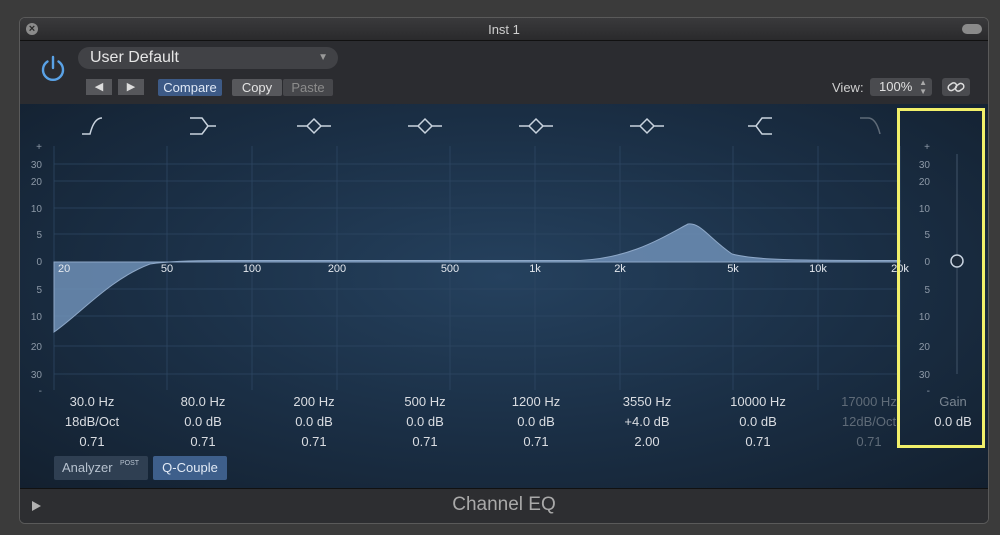 This screenshot has height=535, width=1000. What do you see at coordinates (308, 87) in the screenshot?
I see `paste-button: Paste` at bounding box center [308, 87].